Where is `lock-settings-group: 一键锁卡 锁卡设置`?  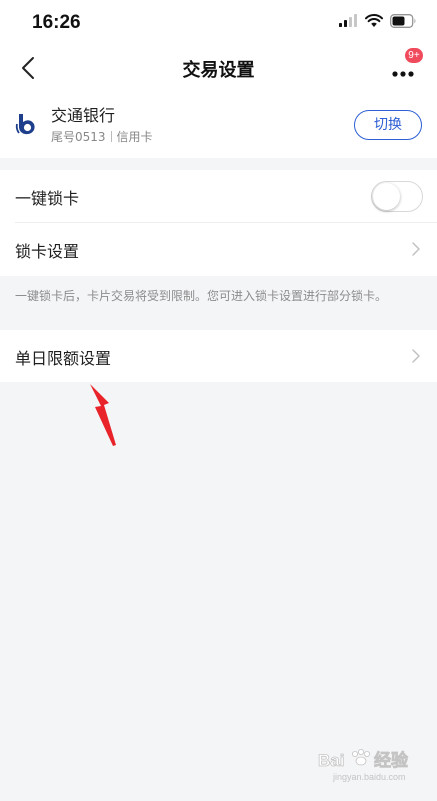 lock-settings-group: 一键锁卡 锁卡设置 is located at coordinates (218, 223).